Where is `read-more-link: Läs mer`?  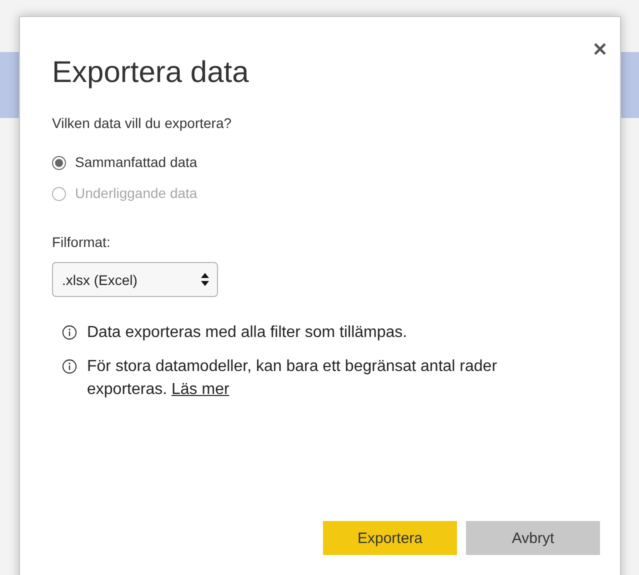 read-more-link: Läs mer is located at coordinates (201, 389).